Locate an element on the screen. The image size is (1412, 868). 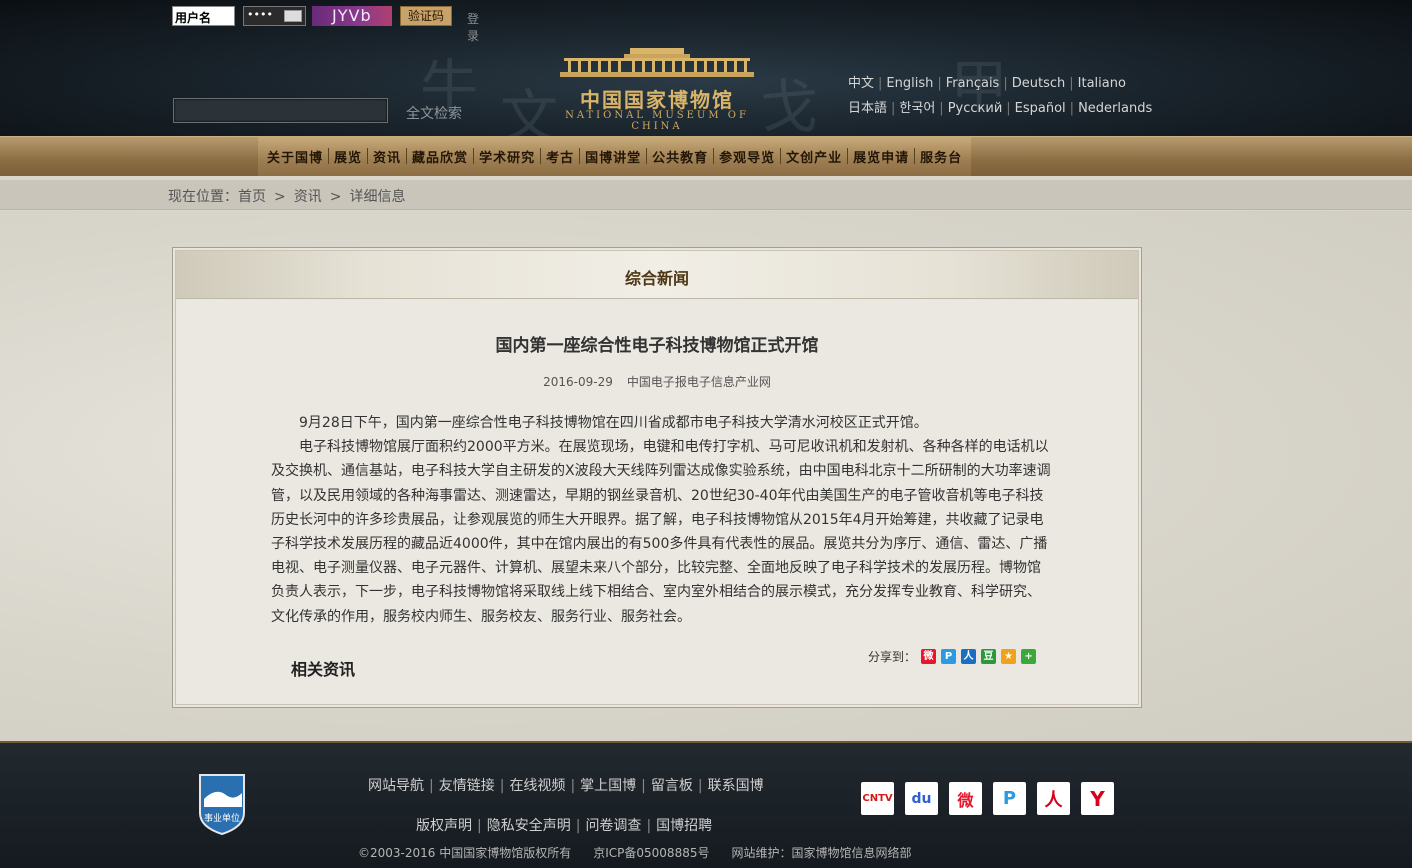
footer-link-survey: 问卷调查 is located at coordinates (613, 826).